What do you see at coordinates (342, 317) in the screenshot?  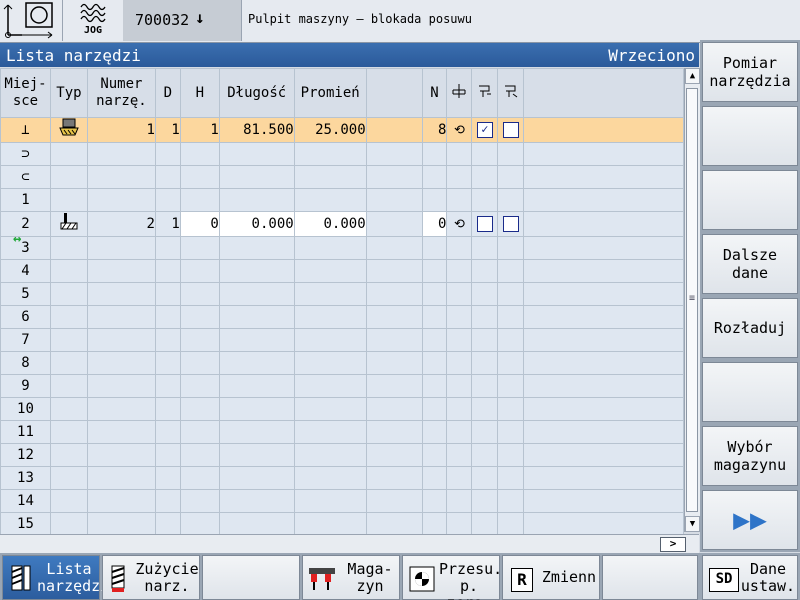 I see `table-row: 6` at bounding box center [342, 317].